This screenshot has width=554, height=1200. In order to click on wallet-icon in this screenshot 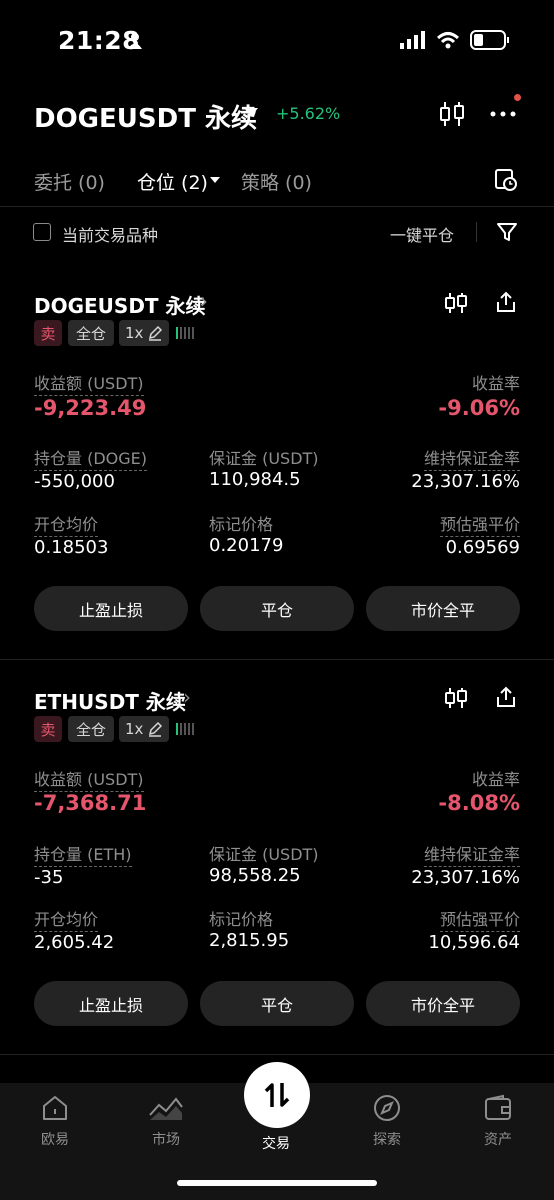, I will do `click(498, 1107)`.